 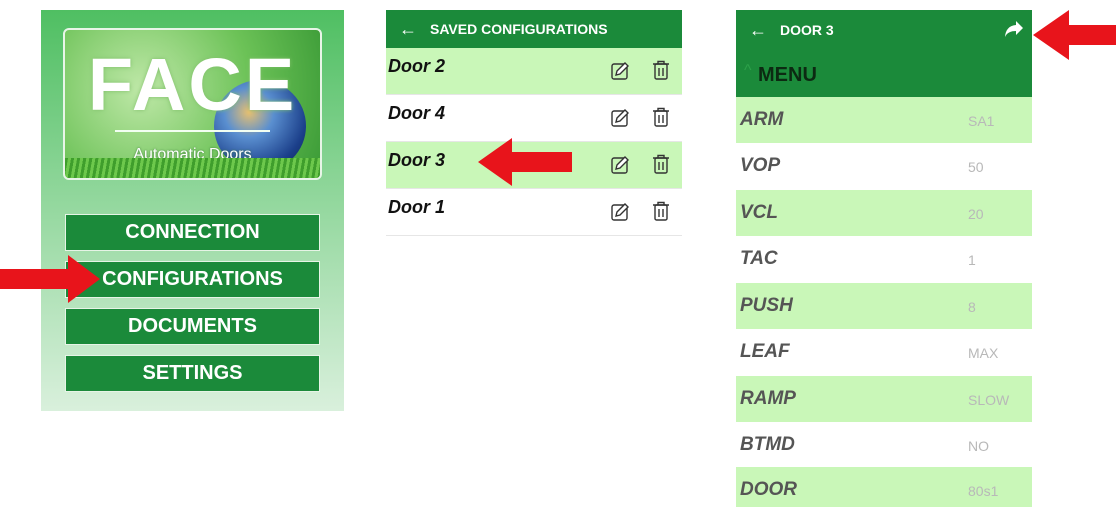 I want to click on param-value: SA1, so click(x=981, y=121).